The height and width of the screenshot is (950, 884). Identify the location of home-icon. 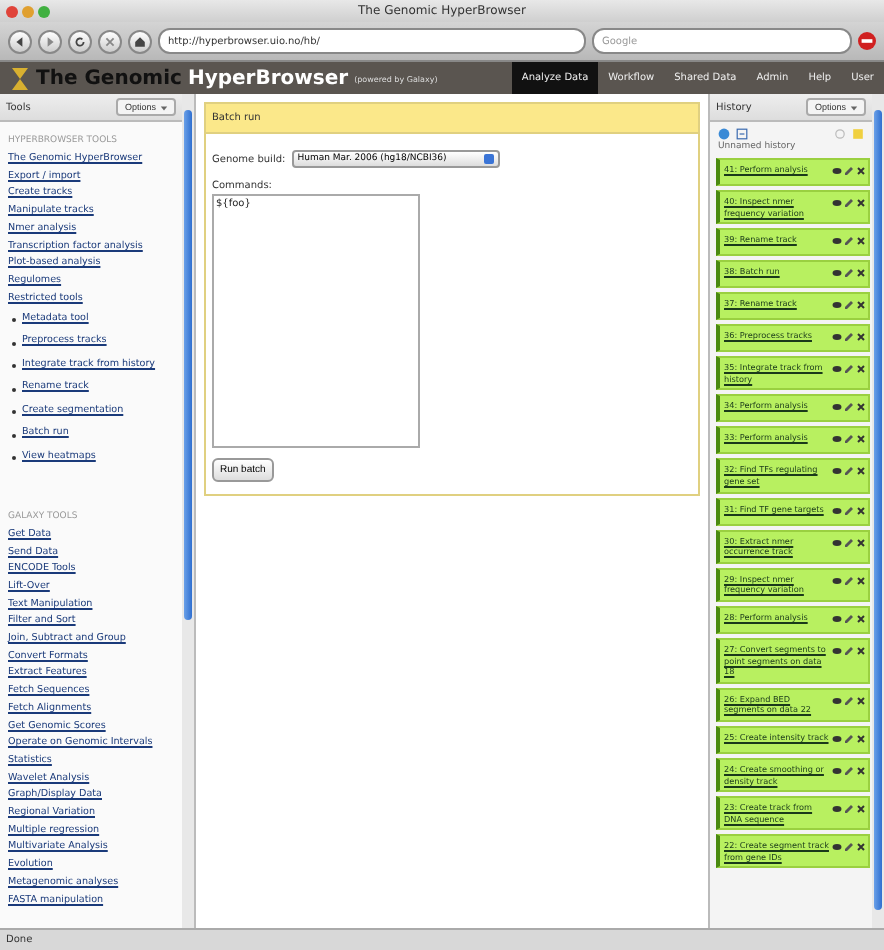
(140, 41).